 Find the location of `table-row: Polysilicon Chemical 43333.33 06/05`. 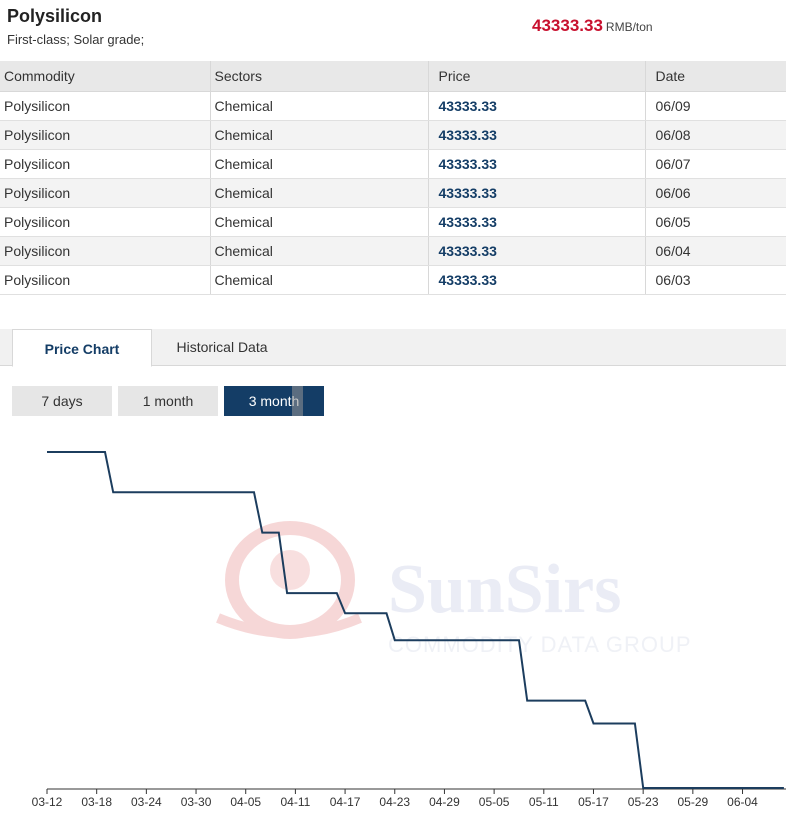

table-row: Polysilicon Chemical 43333.33 06/05 is located at coordinates (393, 222).